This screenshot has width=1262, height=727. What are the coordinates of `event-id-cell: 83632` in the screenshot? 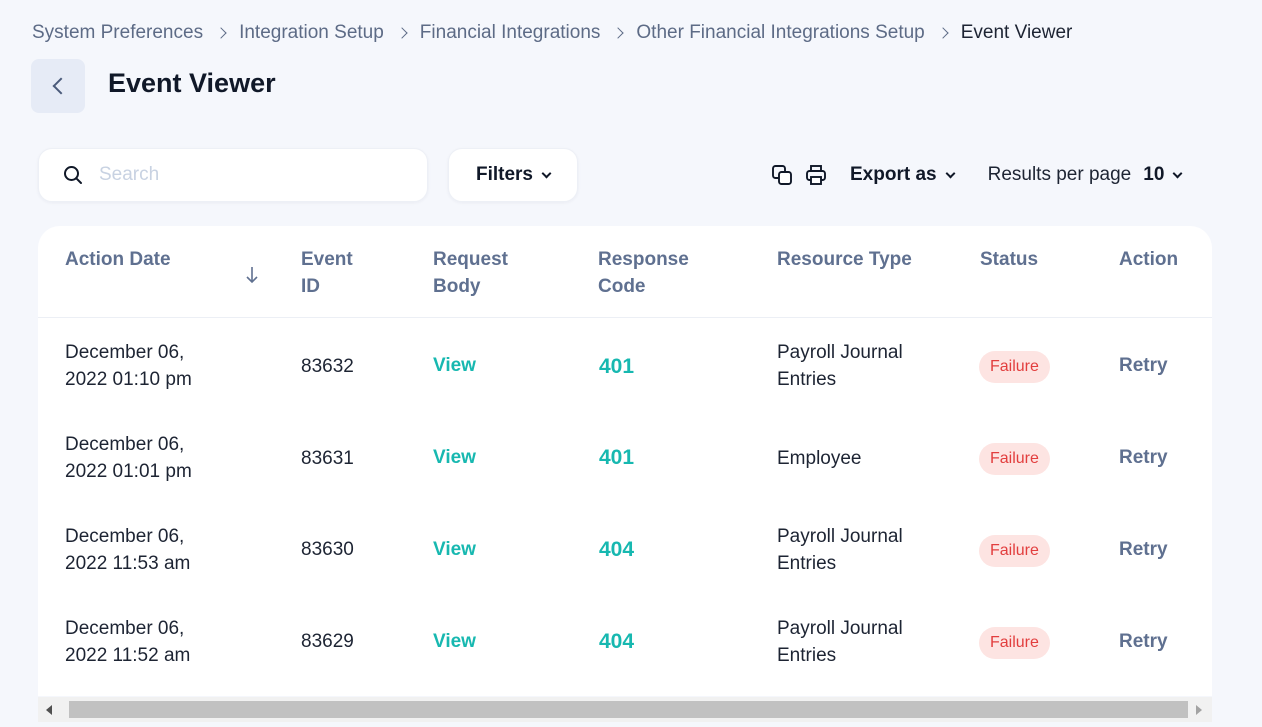 It's located at (327, 366).